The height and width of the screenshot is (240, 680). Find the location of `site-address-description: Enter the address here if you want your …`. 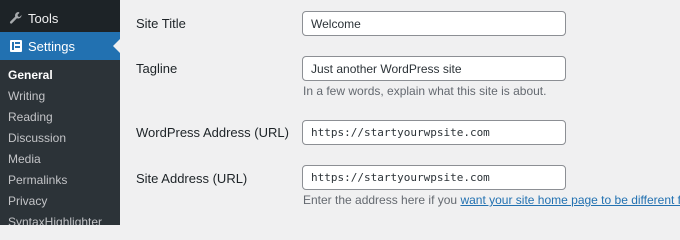

site-address-description: Enter the address here if you want your … is located at coordinates (491, 200).